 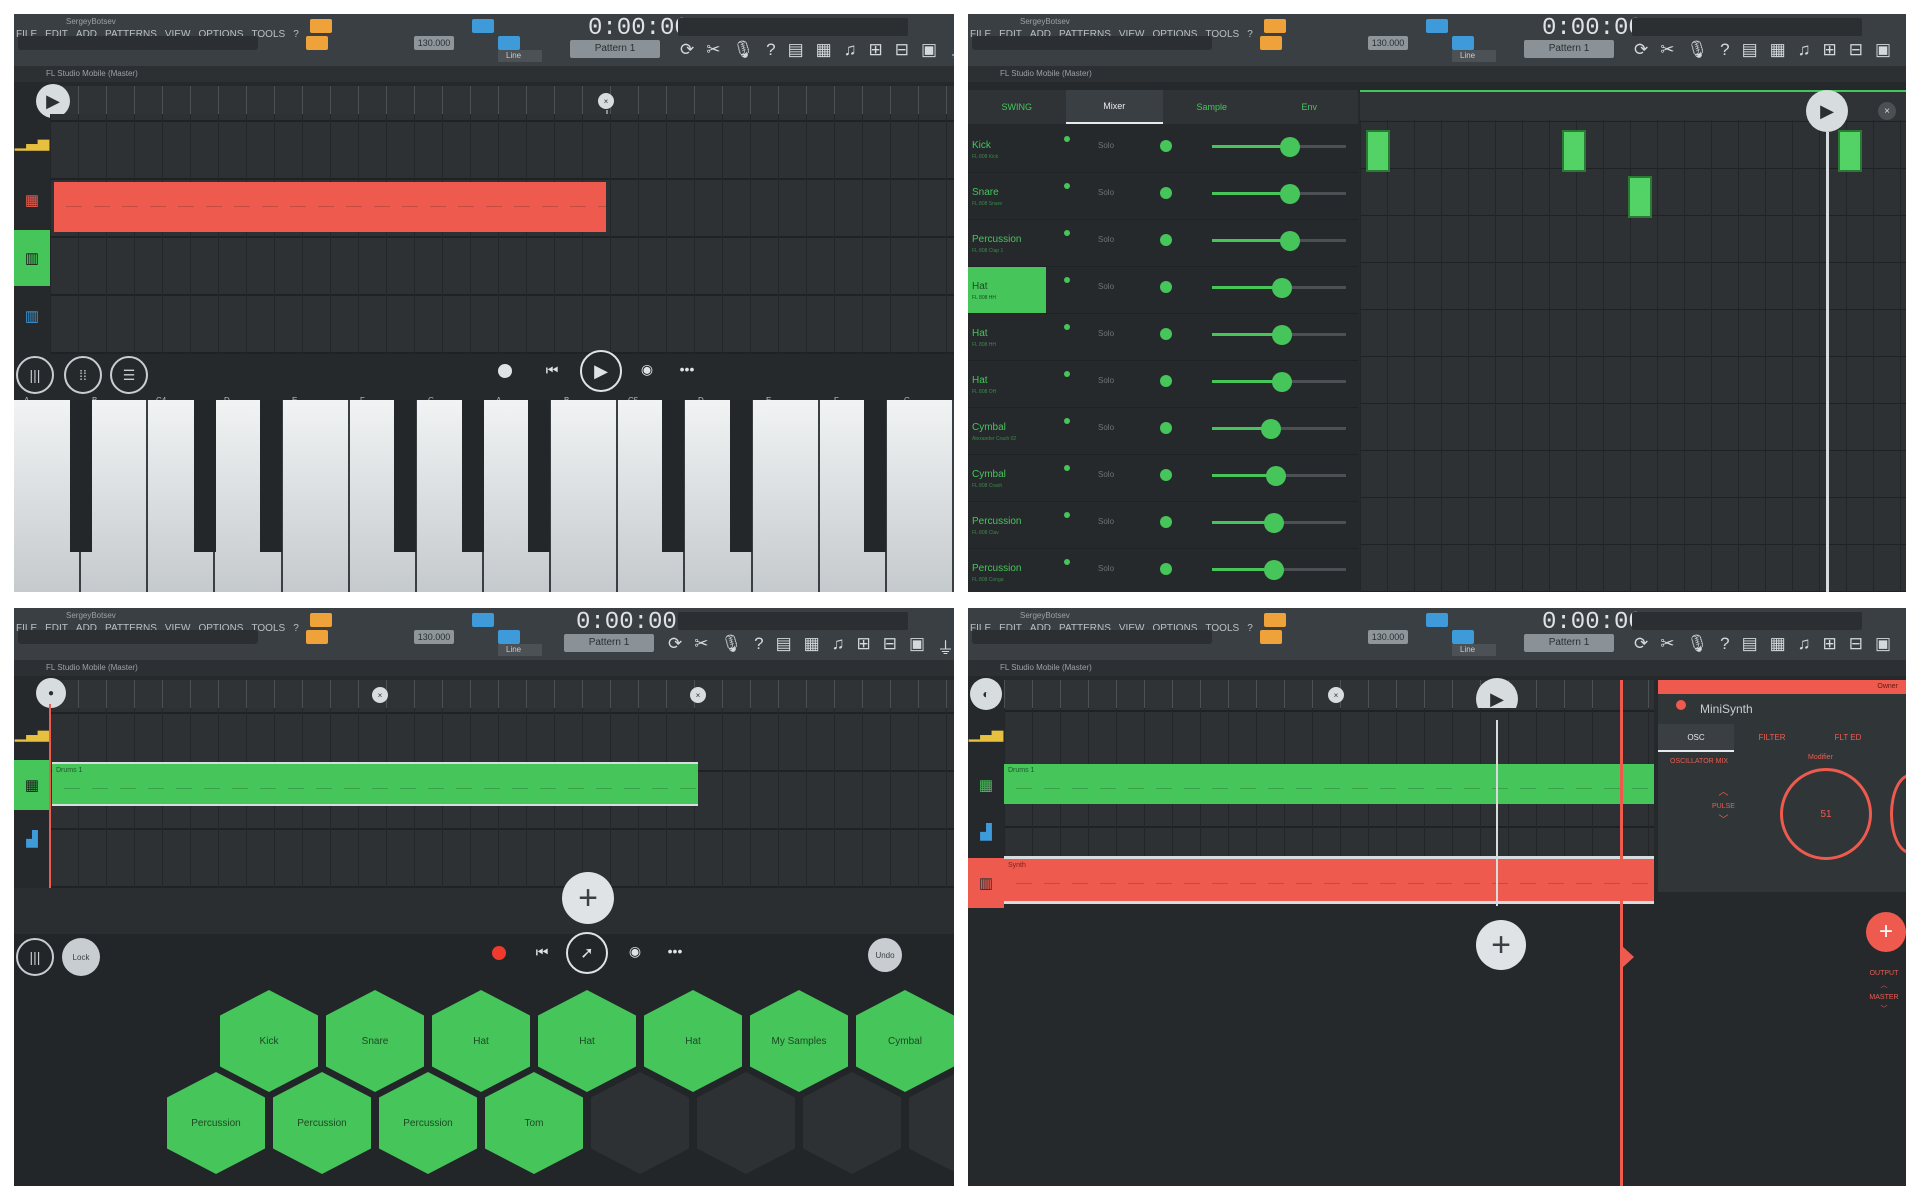 I want to click on tab-flt-env: FLT ED, so click(x=1848, y=738).